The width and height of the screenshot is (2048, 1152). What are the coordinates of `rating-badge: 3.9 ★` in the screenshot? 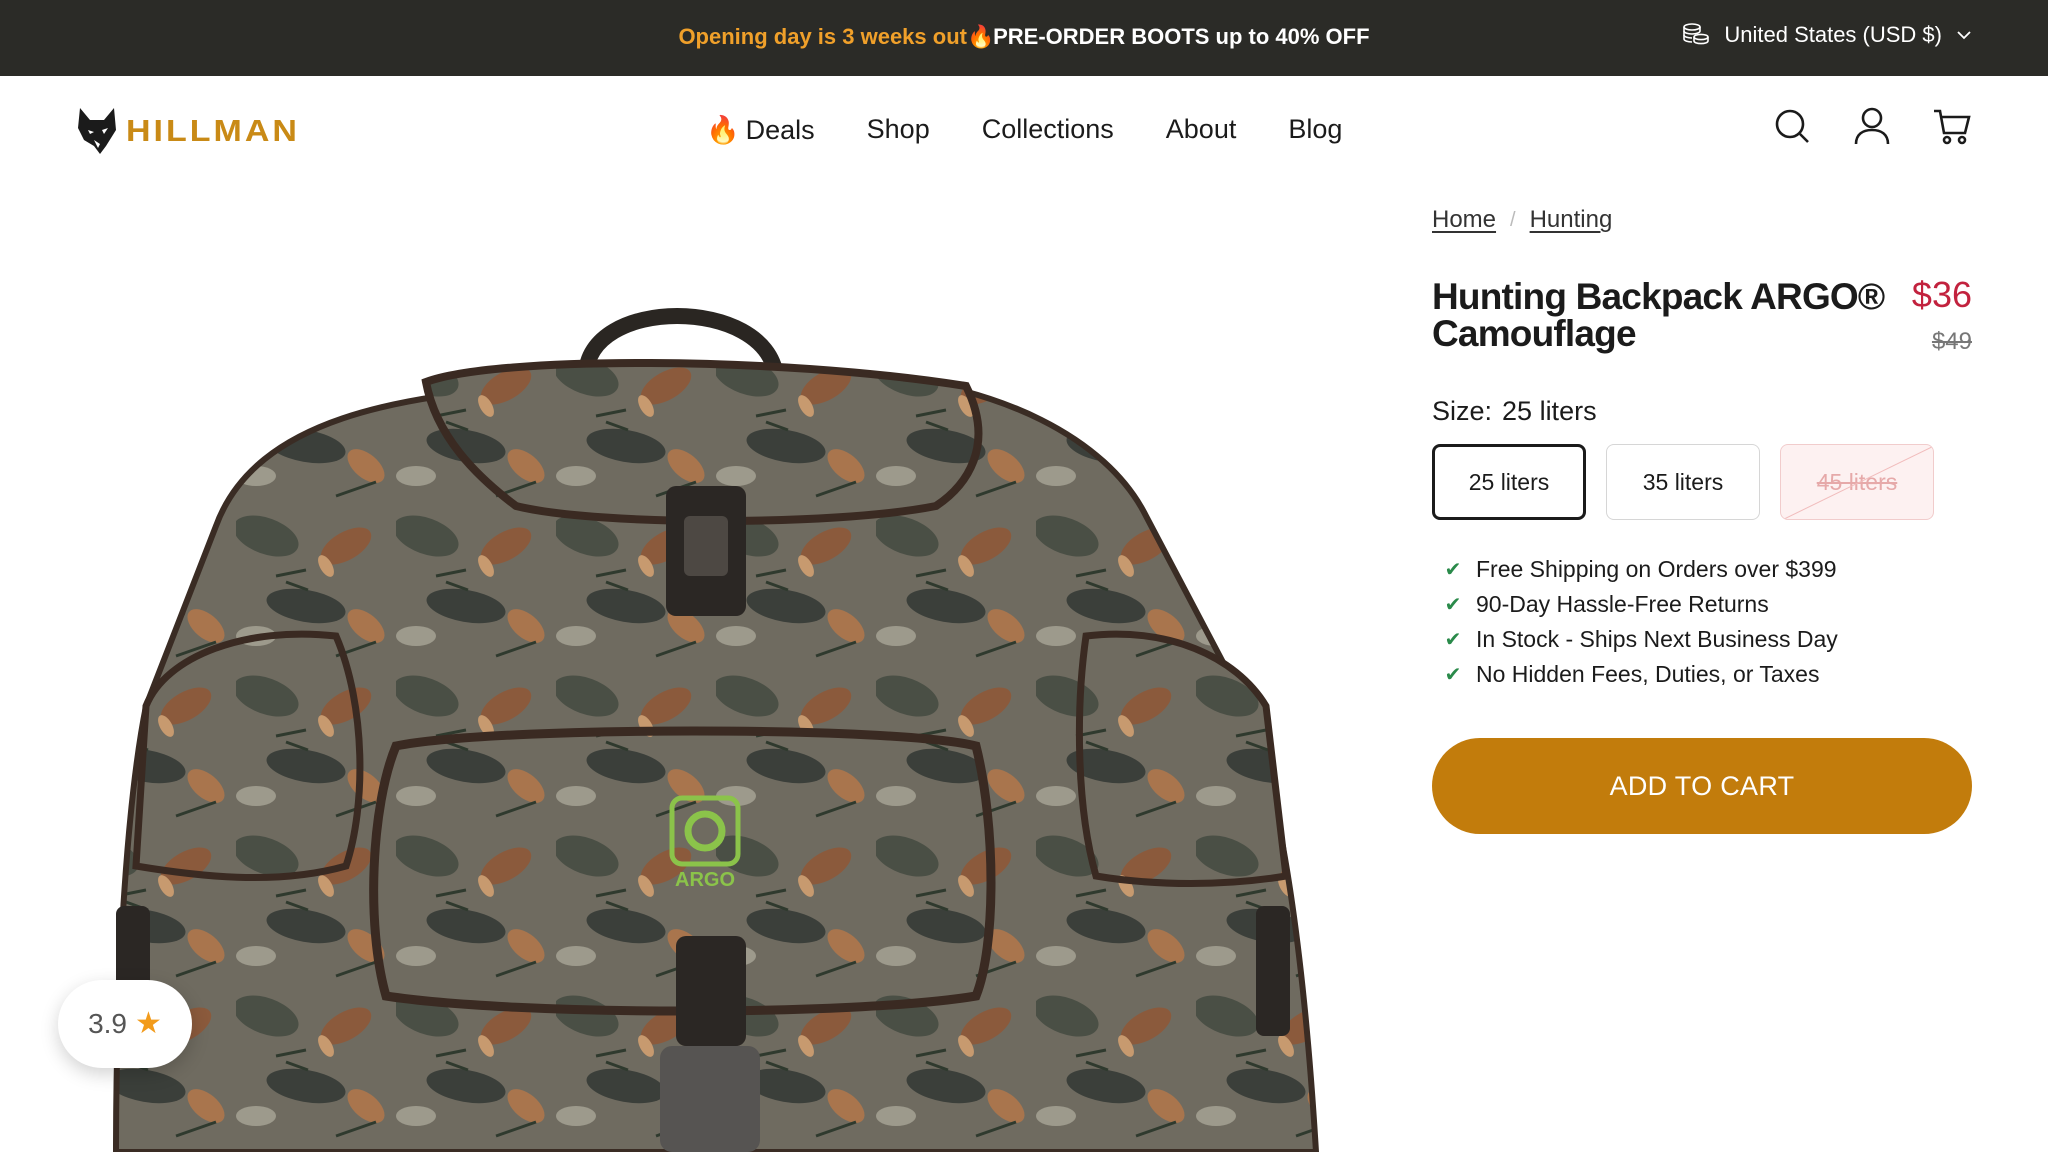 It's located at (125, 1024).